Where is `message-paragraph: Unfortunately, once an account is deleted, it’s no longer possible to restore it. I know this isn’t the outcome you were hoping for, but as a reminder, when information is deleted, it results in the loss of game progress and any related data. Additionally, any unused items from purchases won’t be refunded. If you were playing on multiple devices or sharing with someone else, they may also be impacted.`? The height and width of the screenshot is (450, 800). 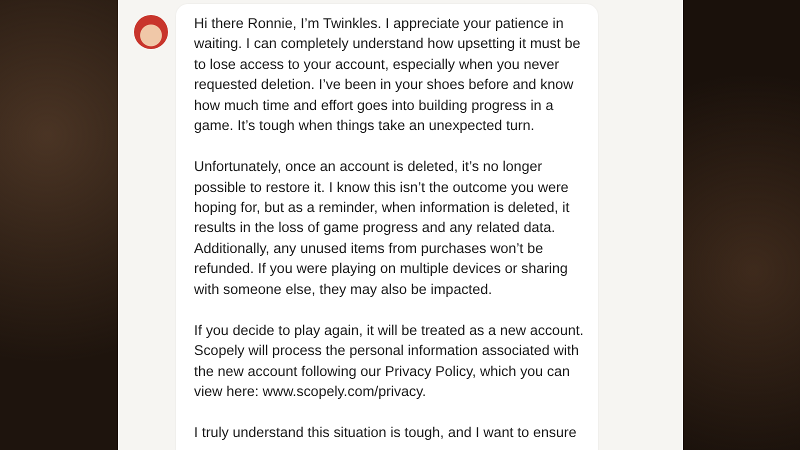
message-paragraph: Unfortunately, once an account is deleted, it’s no longer possible to restore it. I know this isn’t the outcome you were hoping for, but as a reminder, when information is deleted, it results in the loss of game progress and any related data. Additionally, any unused items from purchases won’t be refunded. If you were playing on multiple devices or sharing with someone else, they may also be impacted. is located at coordinates (382, 229).